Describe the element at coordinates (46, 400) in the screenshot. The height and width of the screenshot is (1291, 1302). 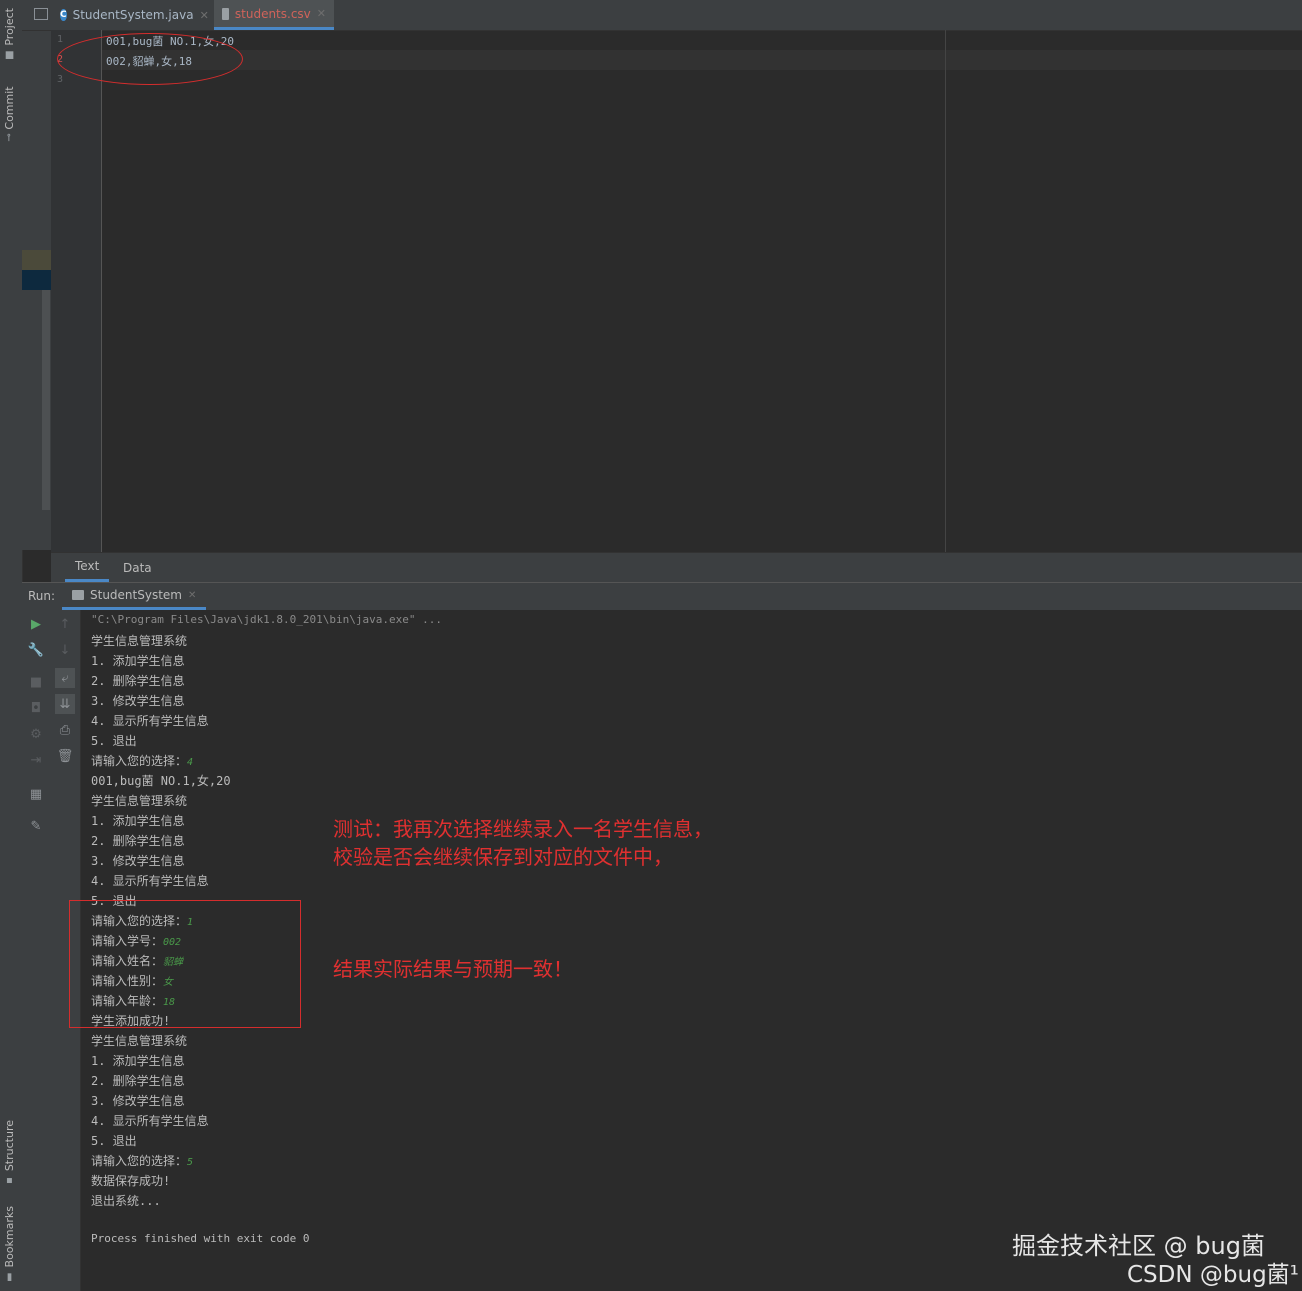
I see `project-scrollbar` at that location.